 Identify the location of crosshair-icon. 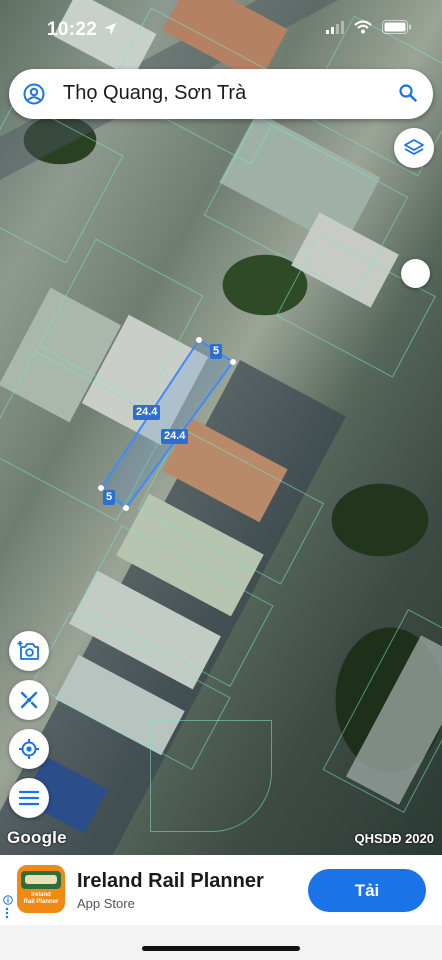
(29, 749).